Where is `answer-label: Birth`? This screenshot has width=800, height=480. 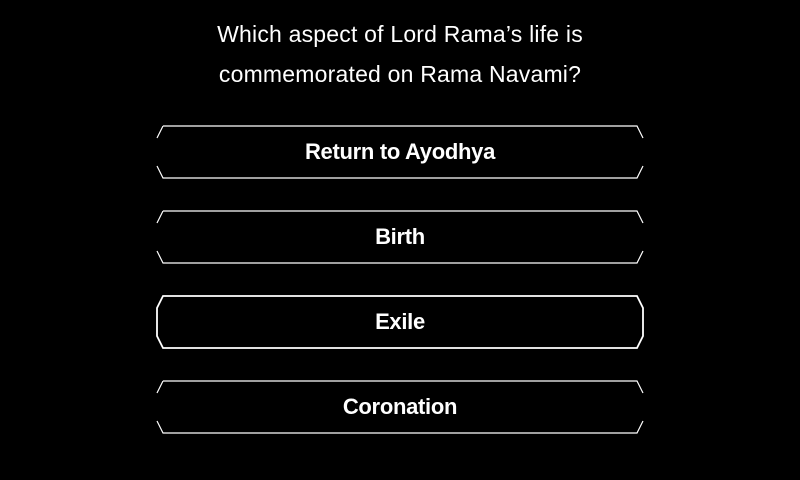 answer-label: Birth is located at coordinates (400, 236).